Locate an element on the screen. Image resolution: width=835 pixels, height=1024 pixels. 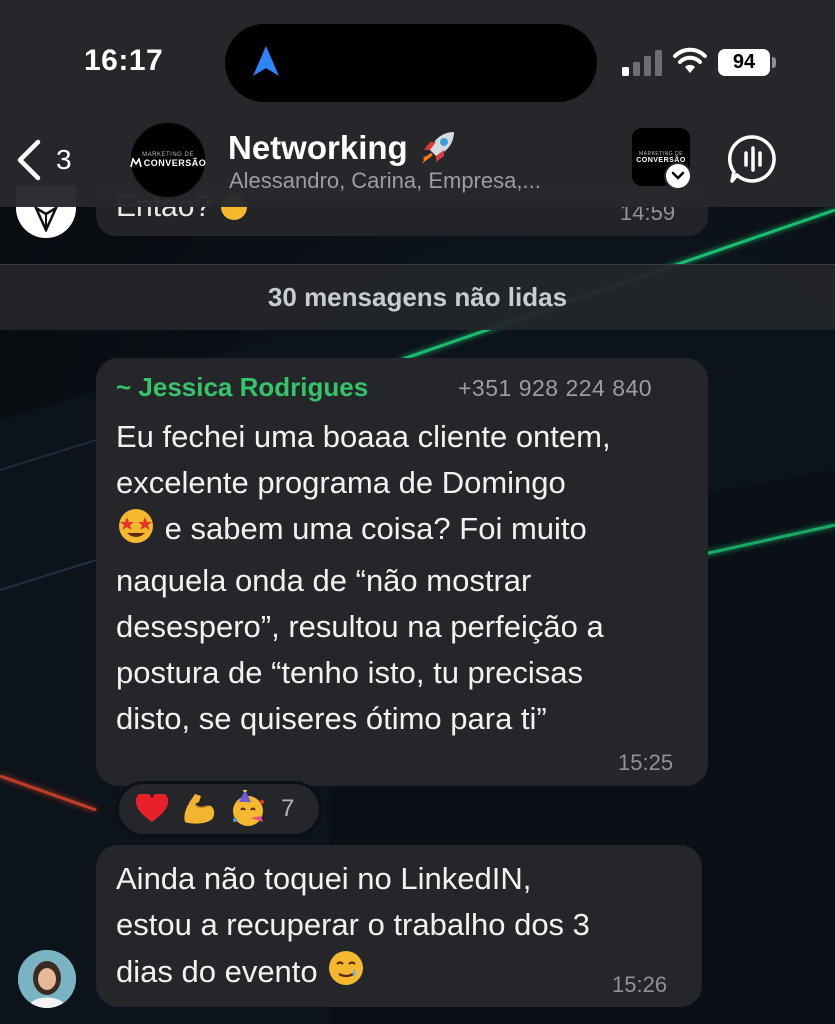
sender-phone: +351 928 224 840 is located at coordinates (555, 388).